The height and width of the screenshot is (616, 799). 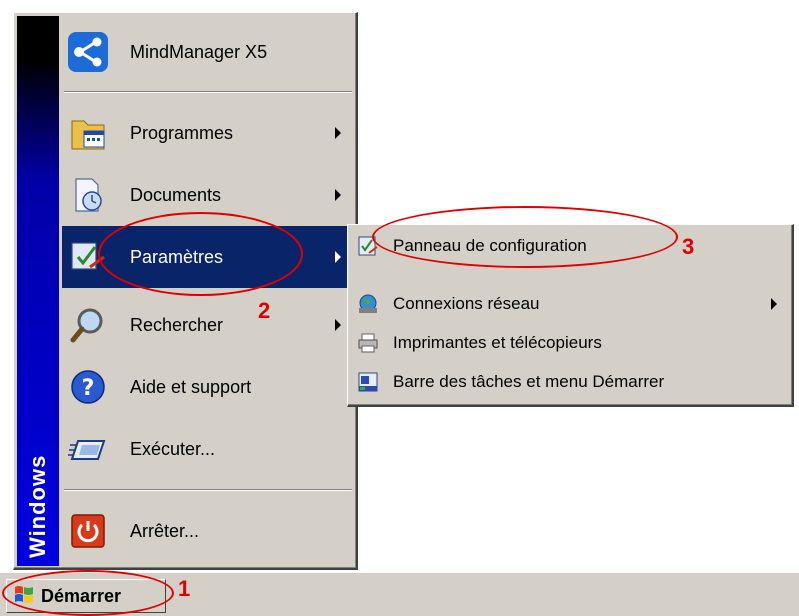 What do you see at coordinates (37, 506) in the screenshot?
I see `windows-brand-text: Windows` at bounding box center [37, 506].